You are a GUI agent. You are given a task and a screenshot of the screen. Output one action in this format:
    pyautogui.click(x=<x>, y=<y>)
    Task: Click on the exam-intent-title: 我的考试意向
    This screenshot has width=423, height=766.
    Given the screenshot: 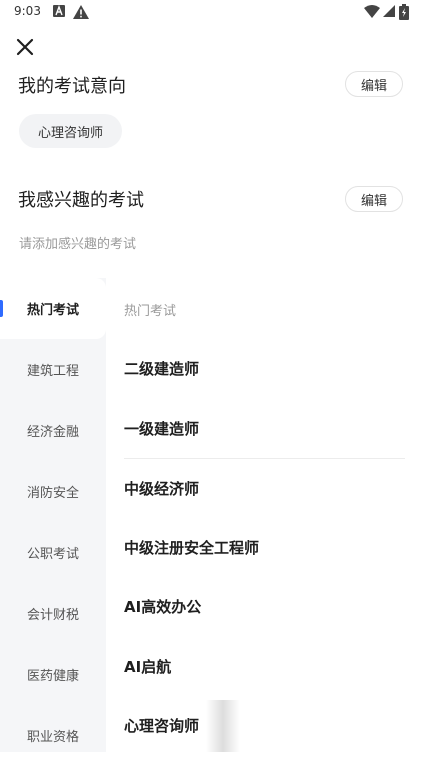 What is the action you would take?
    pyautogui.click(x=72, y=86)
    